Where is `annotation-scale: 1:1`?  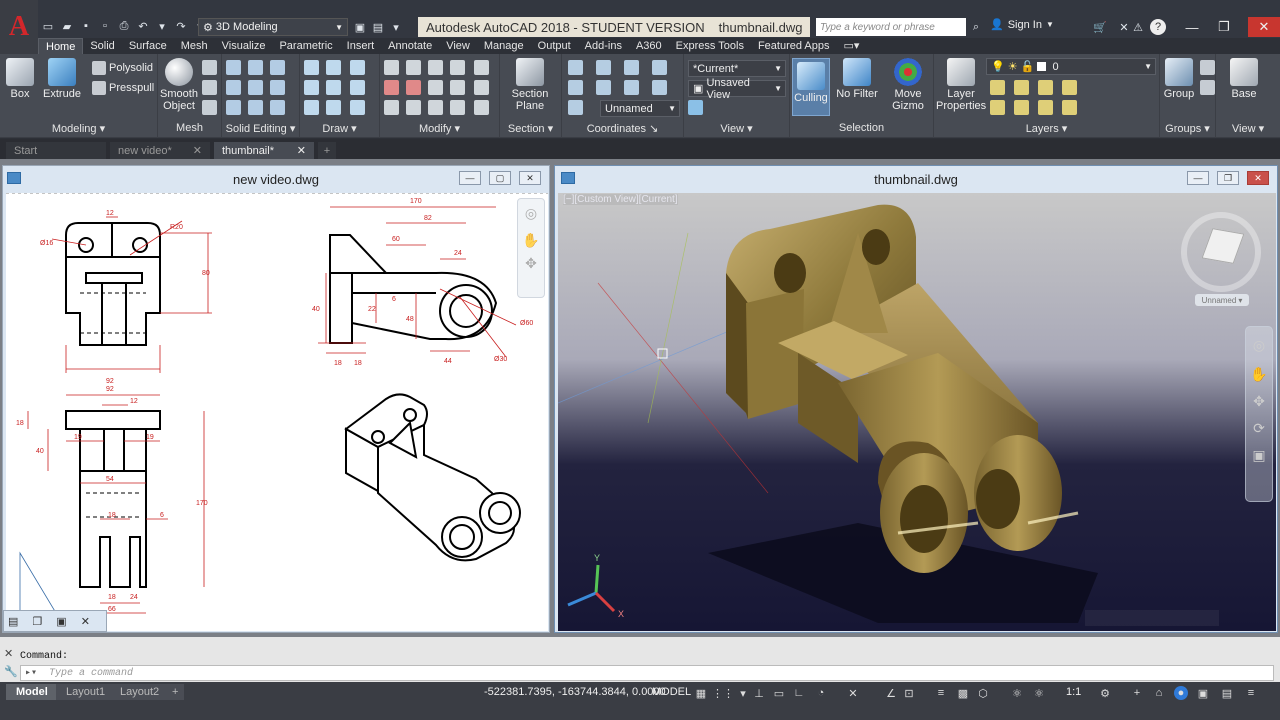
annotation-scale: 1:1 is located at coordinates (1073, 692).